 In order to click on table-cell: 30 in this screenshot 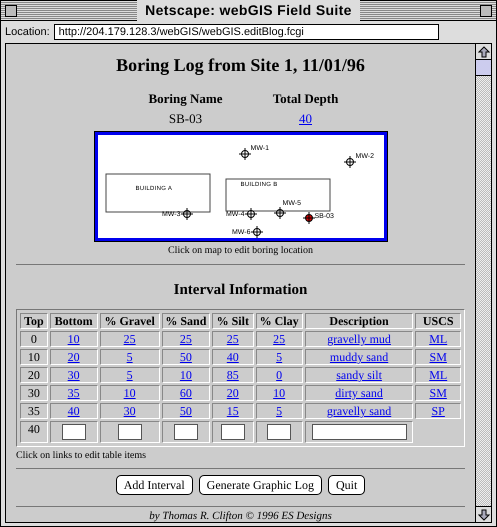, I will do `click(34, 393)`.